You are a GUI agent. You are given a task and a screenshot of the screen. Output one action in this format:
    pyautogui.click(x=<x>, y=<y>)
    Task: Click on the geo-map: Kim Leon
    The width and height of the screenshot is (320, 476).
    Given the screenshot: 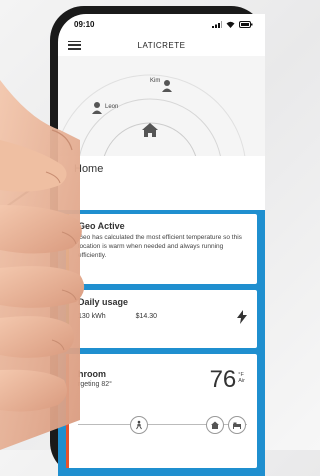 What is the action you would take?
    pyautogui.click(x=161, y=106)
    